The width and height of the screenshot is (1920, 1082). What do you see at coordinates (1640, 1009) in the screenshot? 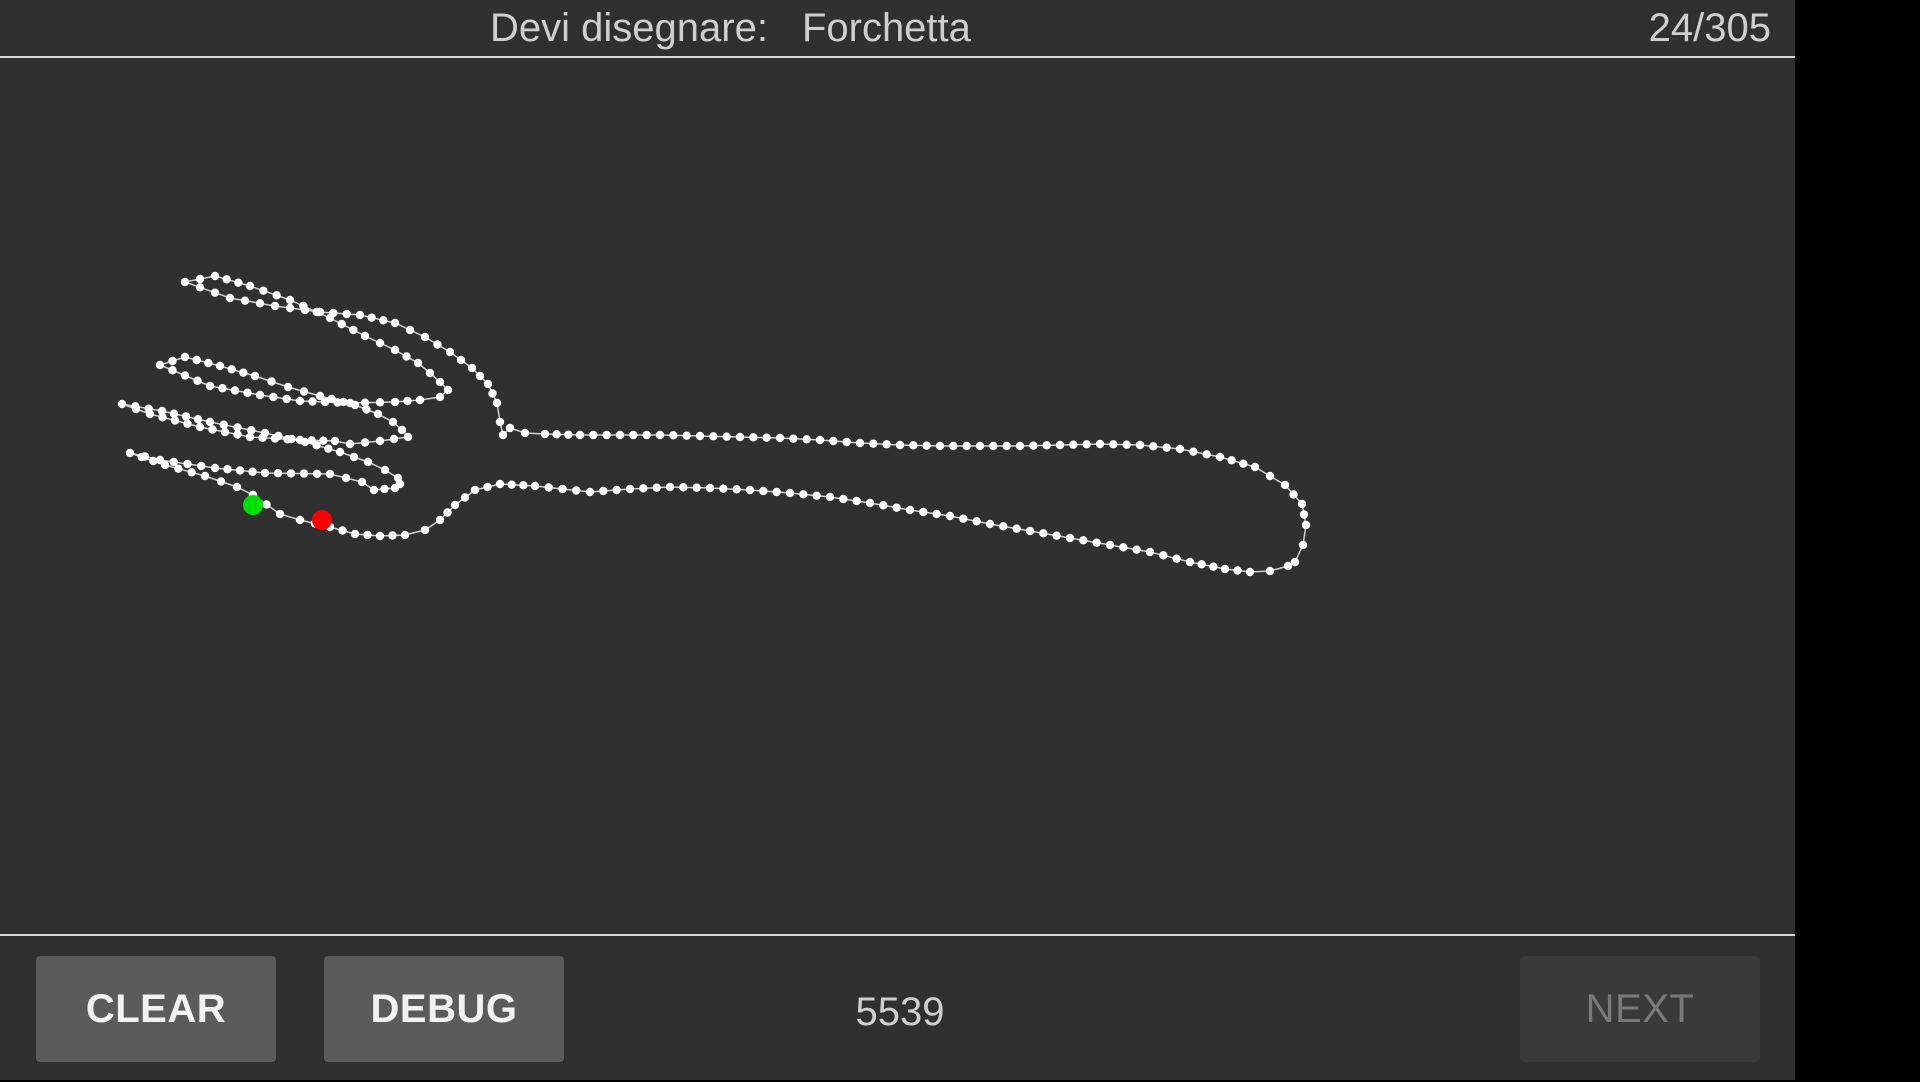
I see `next-button: NEXT` at bounding box center [1640, 1009].